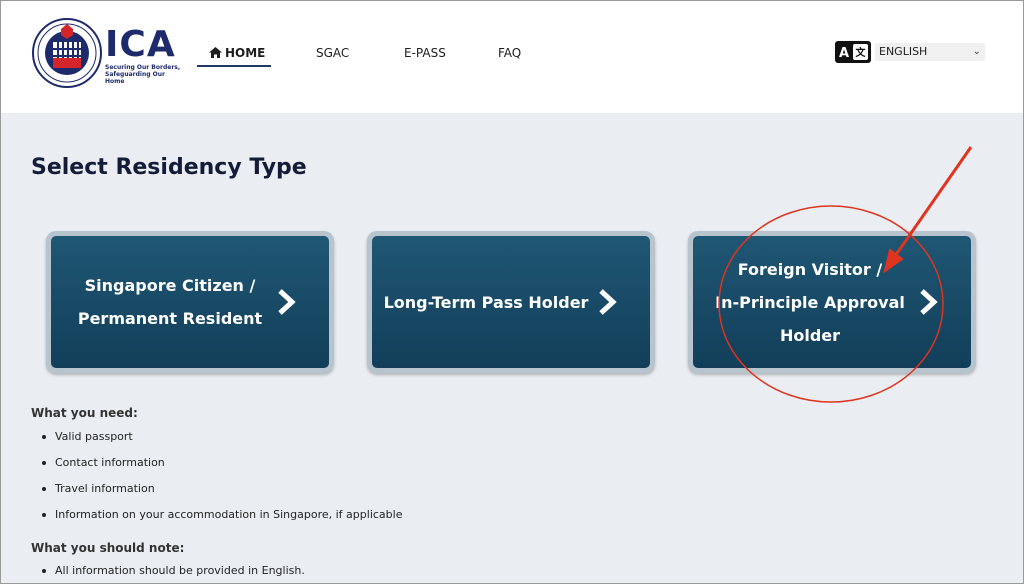  I want to click on residency-card-citizen-pr: Singapore Citizen / Permanent Resident, so click(190, 302).